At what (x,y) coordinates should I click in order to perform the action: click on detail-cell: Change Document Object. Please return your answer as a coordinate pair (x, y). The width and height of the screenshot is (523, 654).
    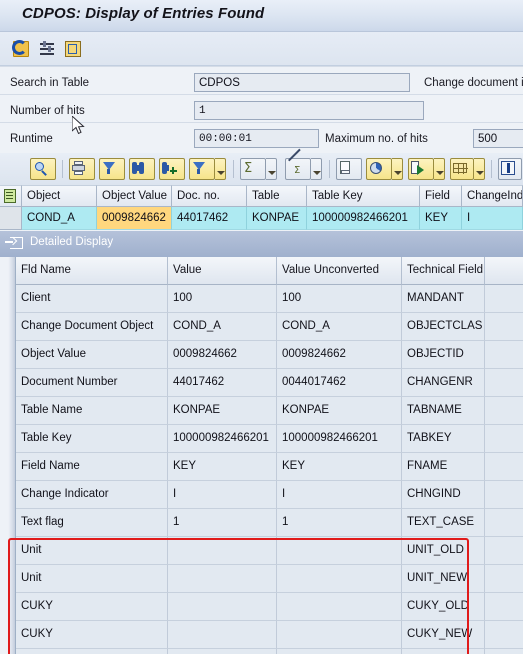
    Looking at the image, I should click on (92, 327).